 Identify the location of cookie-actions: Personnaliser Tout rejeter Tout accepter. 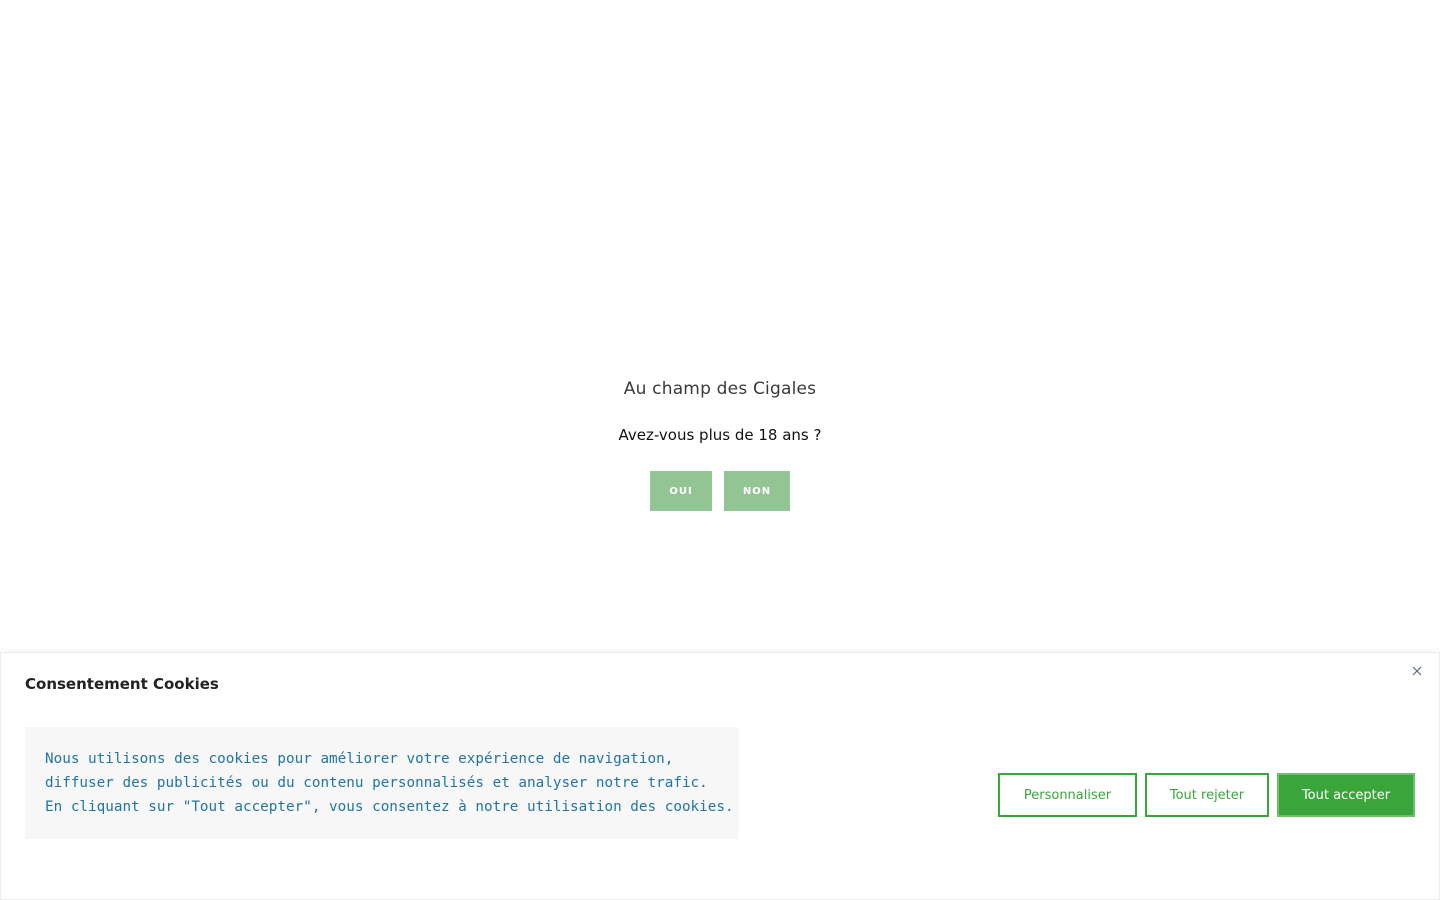
(1206, 795).